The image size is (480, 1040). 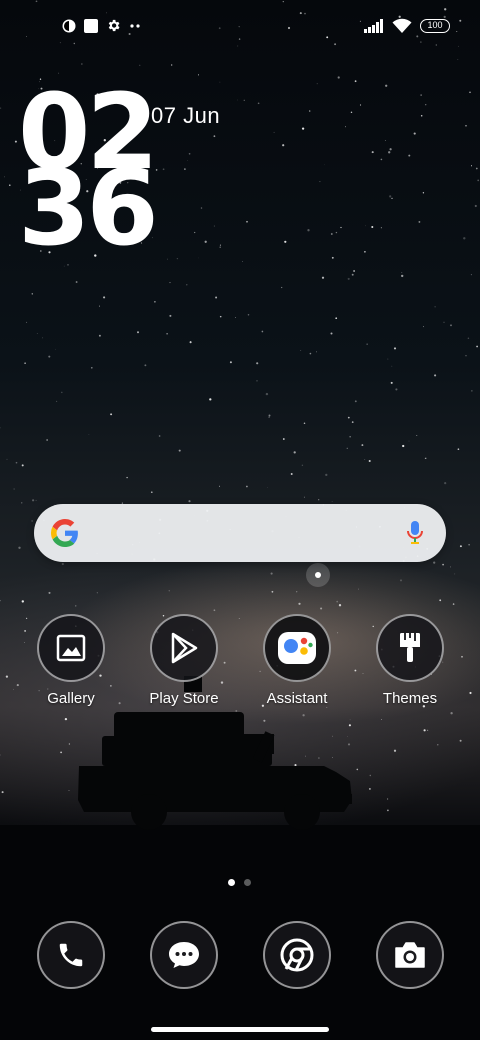 What do you see at coordinates (69, 25) in the screenshot?
I see `notification-icon` at bounding box center [69, 25].